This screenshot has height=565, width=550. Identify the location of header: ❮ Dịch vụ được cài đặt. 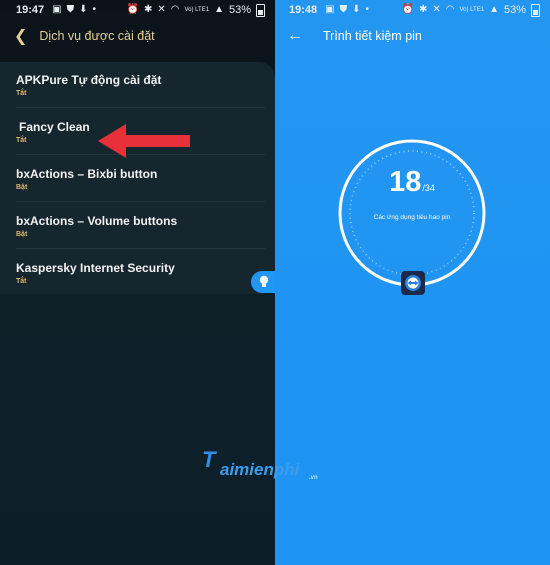
(137, 36).